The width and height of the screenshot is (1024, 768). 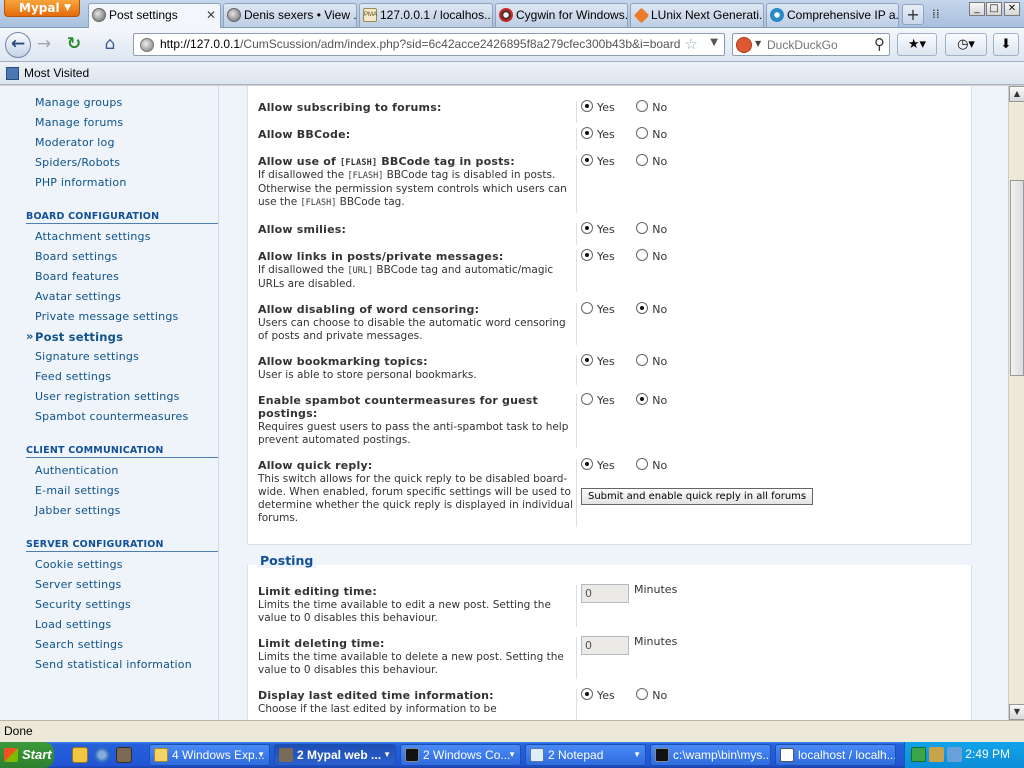 What do you see at coordinates (585, 755) in the screenshot?
I see `task-notepad: 2 Notepad ▼` at bounding box center [585, 755].